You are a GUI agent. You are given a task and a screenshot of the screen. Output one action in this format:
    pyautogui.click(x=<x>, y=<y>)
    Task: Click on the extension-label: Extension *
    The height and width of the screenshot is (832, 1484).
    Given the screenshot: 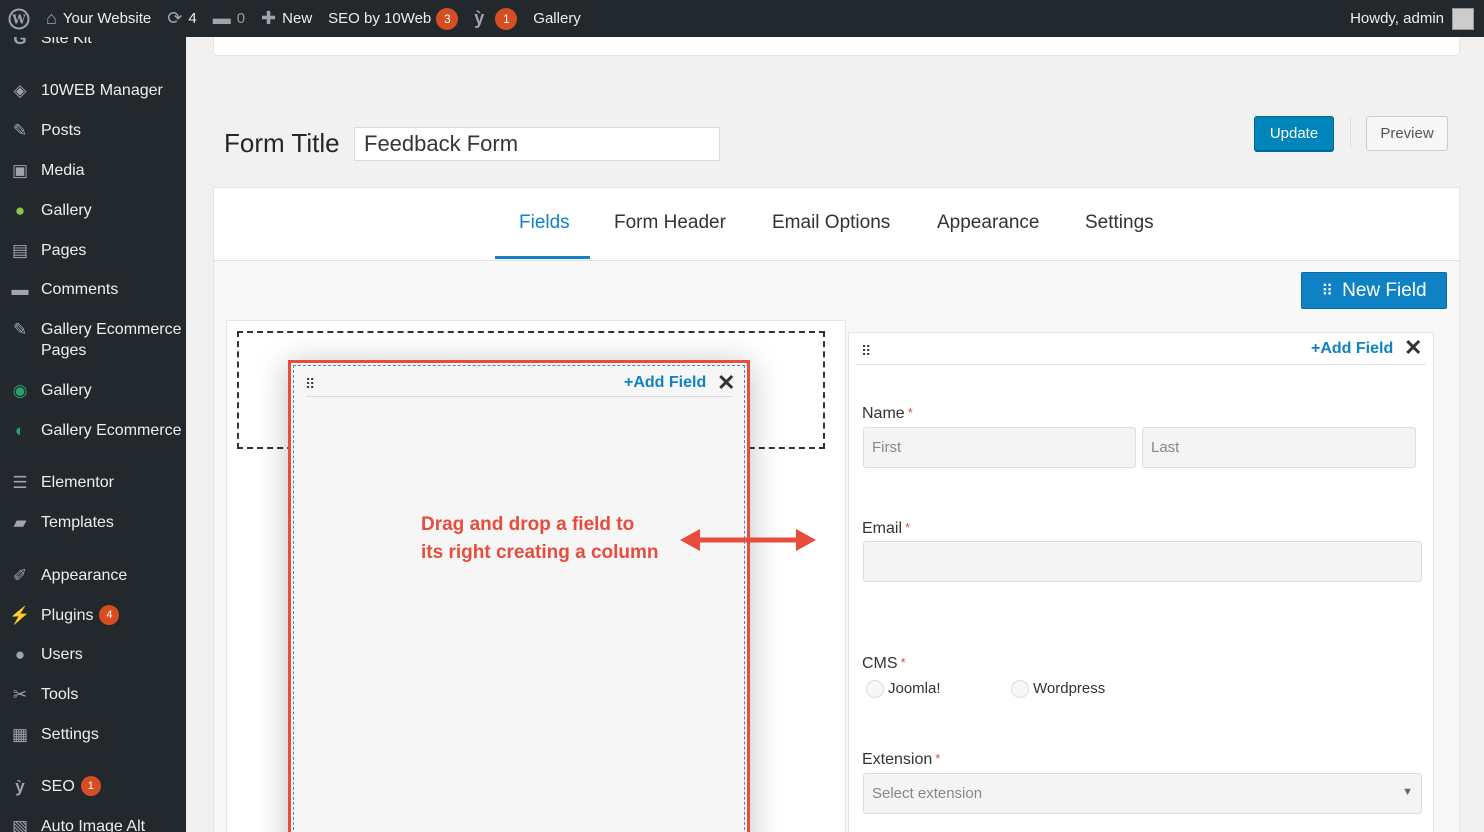 What is the action you would take?
    pyautogui.click(x=901, y=759)
    